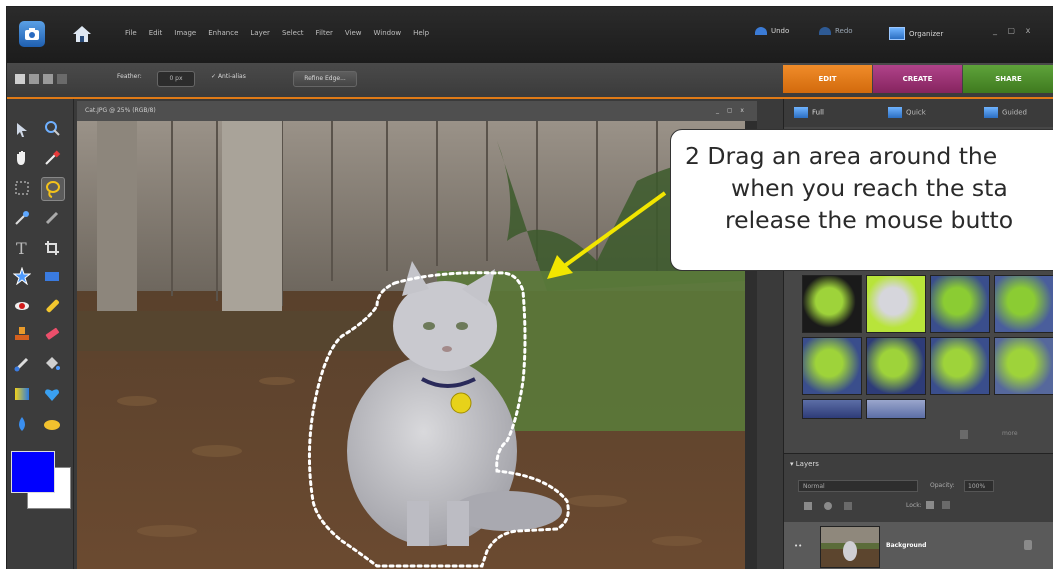  Describe the element at coordinates (22, 218) in the screenshot. I see `magic-wand-tool-icon` at that location.